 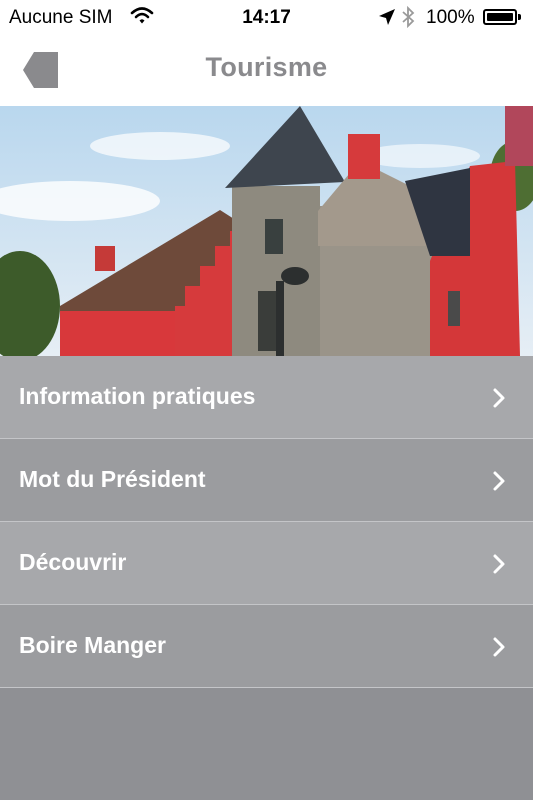 I want to click on page-title: Tourisme, so click(x=266, y=67).